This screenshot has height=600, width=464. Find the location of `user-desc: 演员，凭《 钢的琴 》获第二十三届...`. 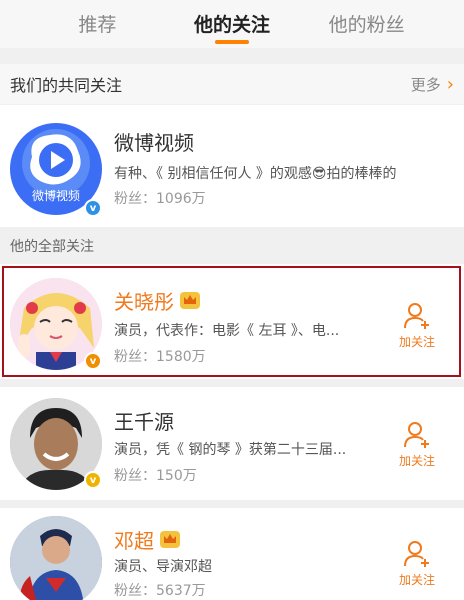

user-desc: 演员，凭《 钢的琴 》获第二十三届... is located at coordinates (230, 450).